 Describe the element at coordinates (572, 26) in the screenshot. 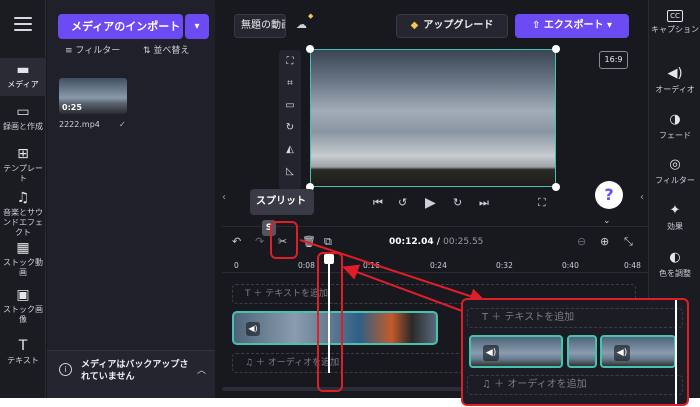

I see `export-button: ⇧ エクスポート ▾` at that location.